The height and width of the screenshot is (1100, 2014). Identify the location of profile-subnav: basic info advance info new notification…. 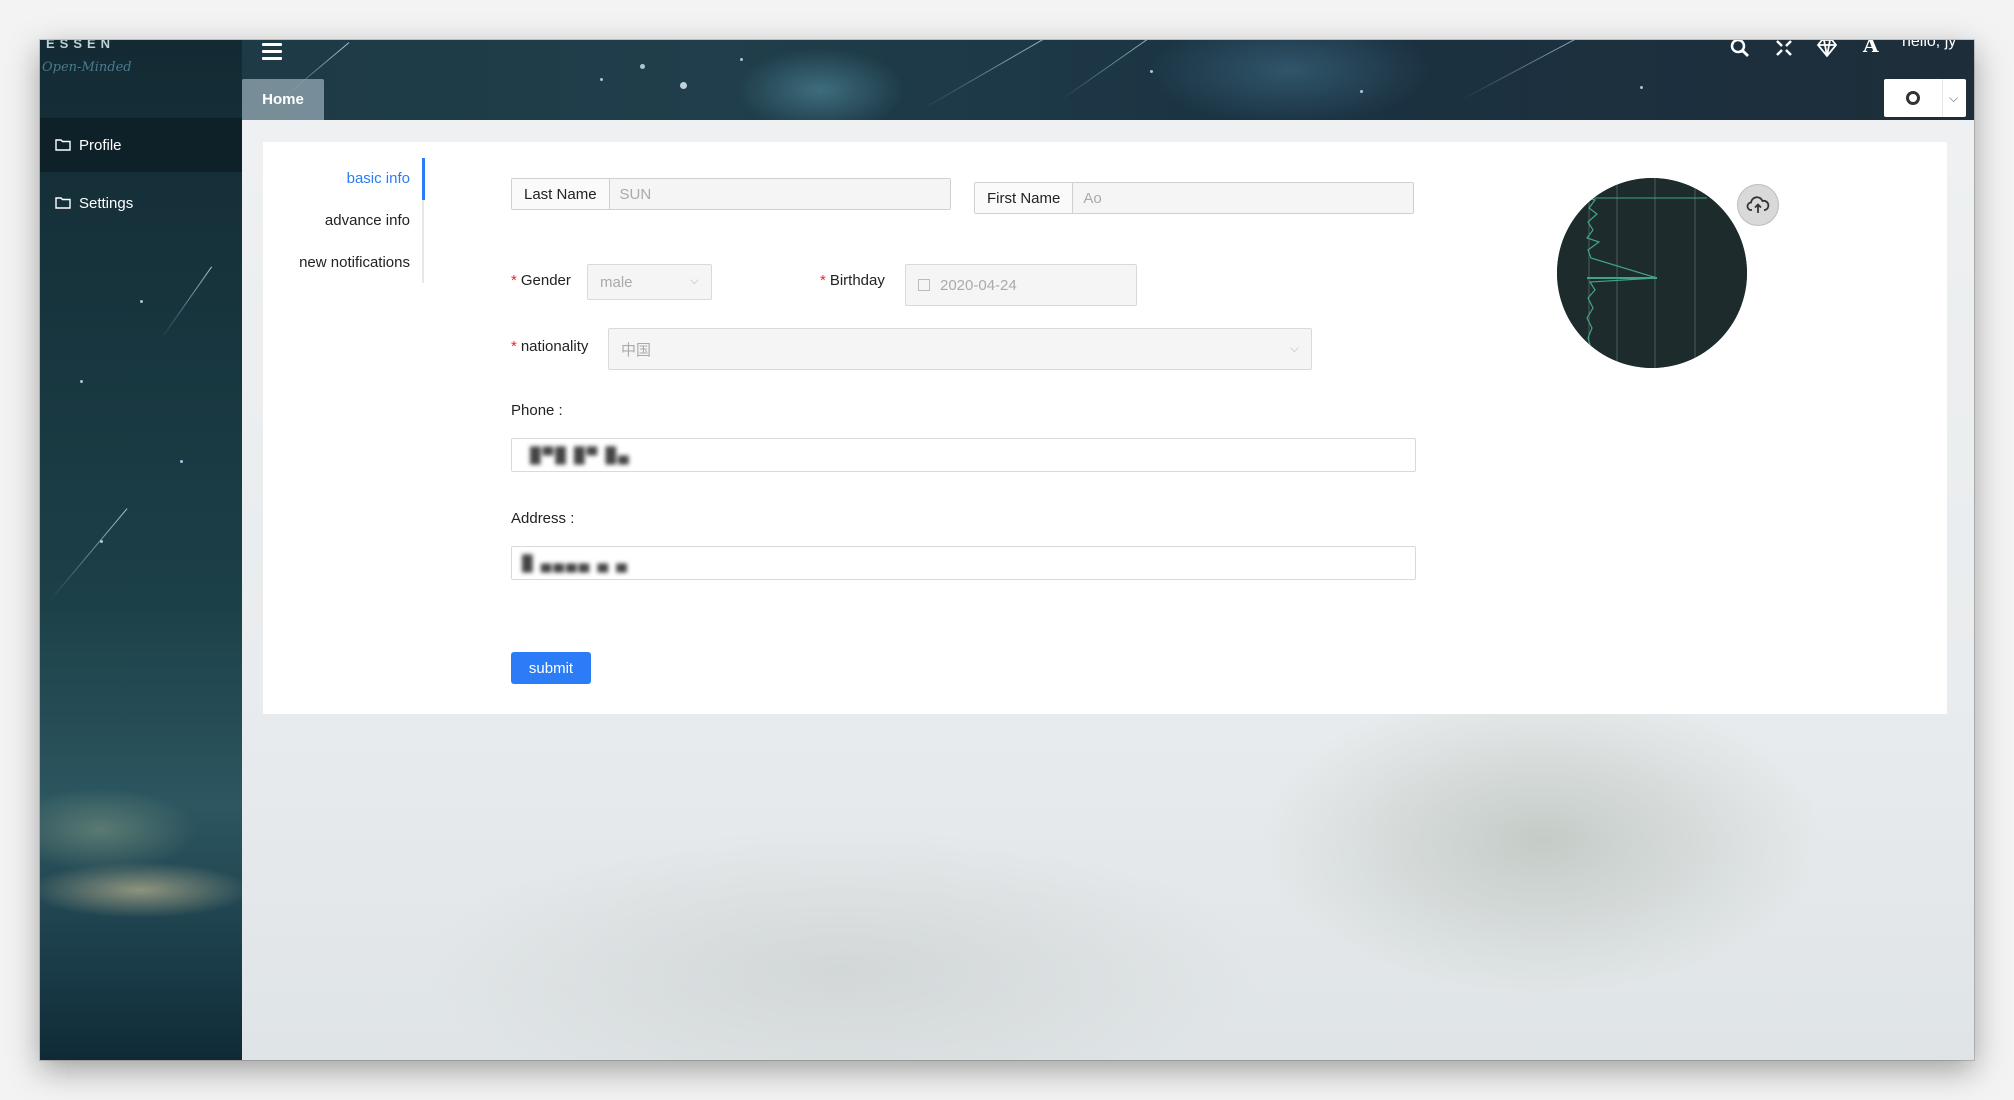
(344, 428).